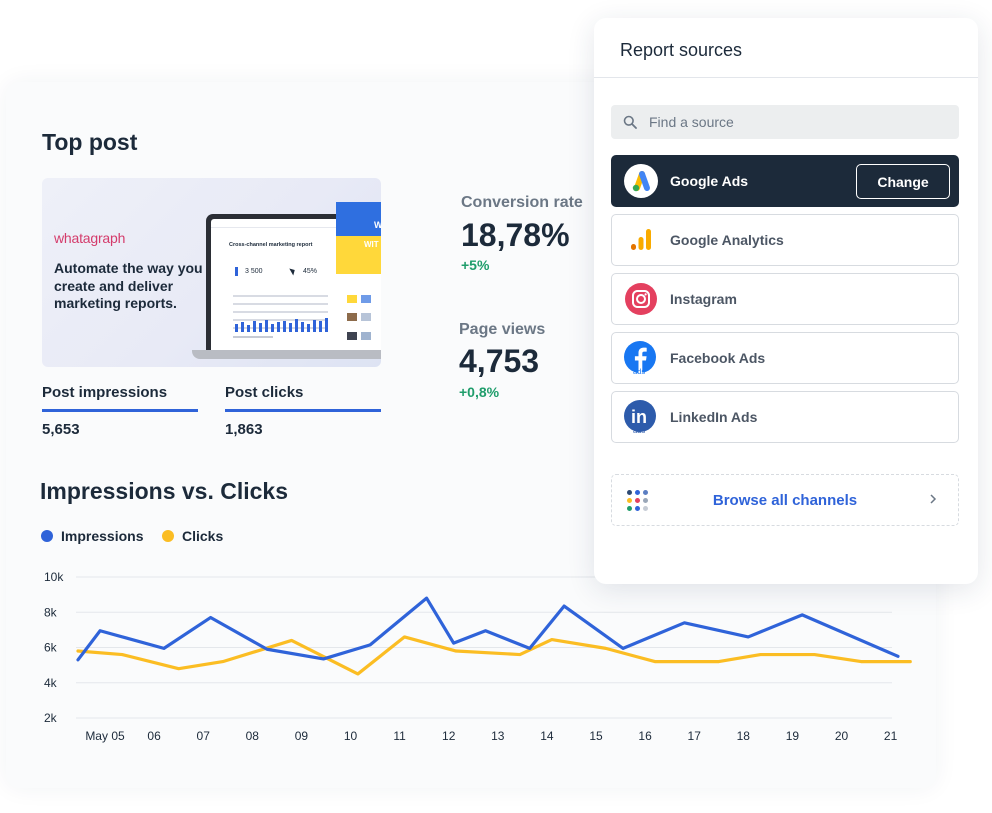  I want to click on facebook-ads-icon: ads, so click(641, 358).